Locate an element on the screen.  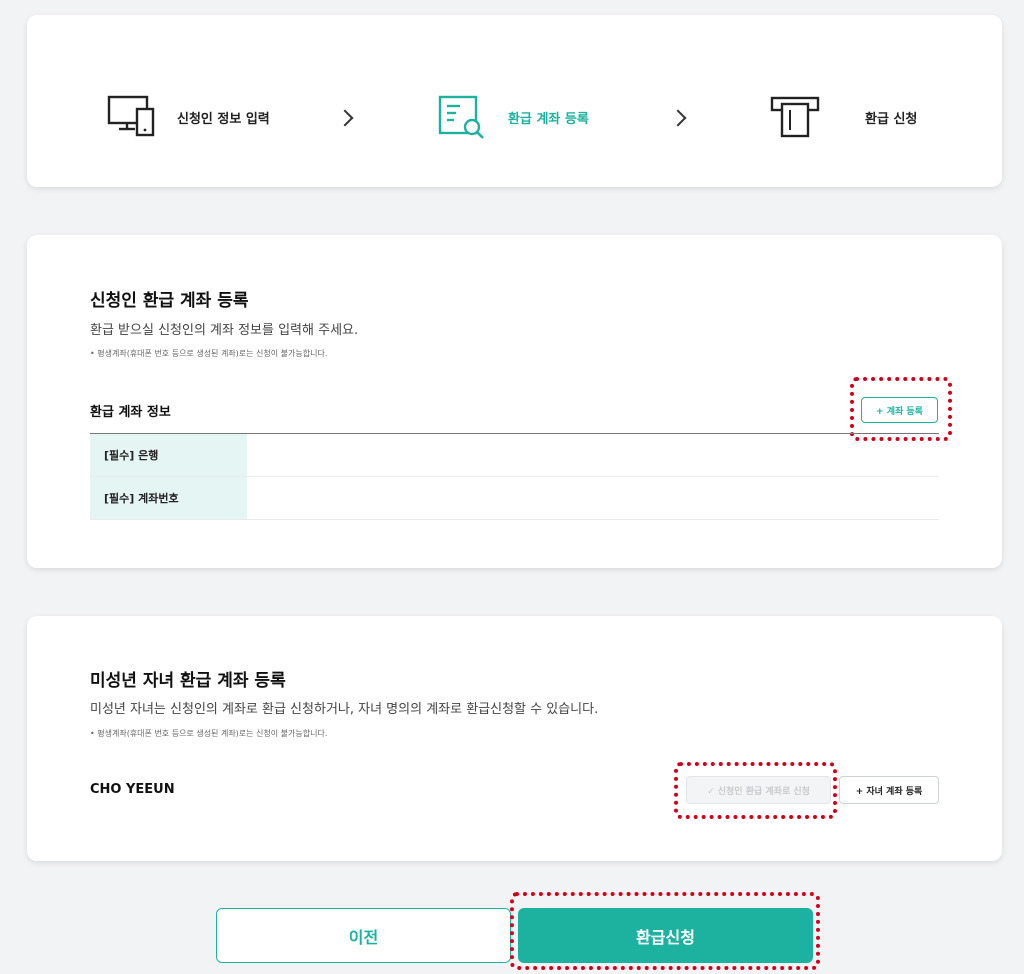
step-applicant-info: 신청인 정보 입력 is located at coordinates (187, 117).